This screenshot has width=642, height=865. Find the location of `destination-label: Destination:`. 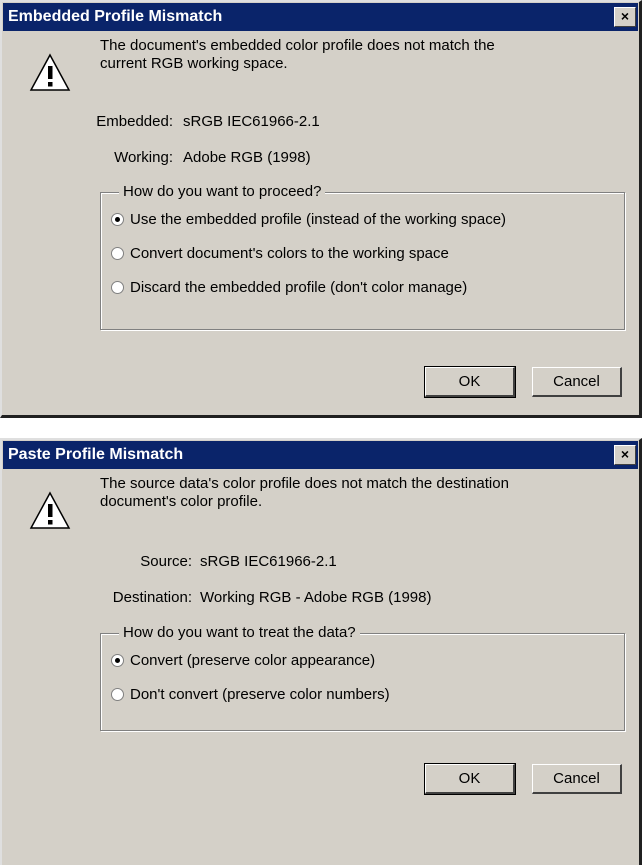

destination-label: Destination: is located at coordinates (152, 597).